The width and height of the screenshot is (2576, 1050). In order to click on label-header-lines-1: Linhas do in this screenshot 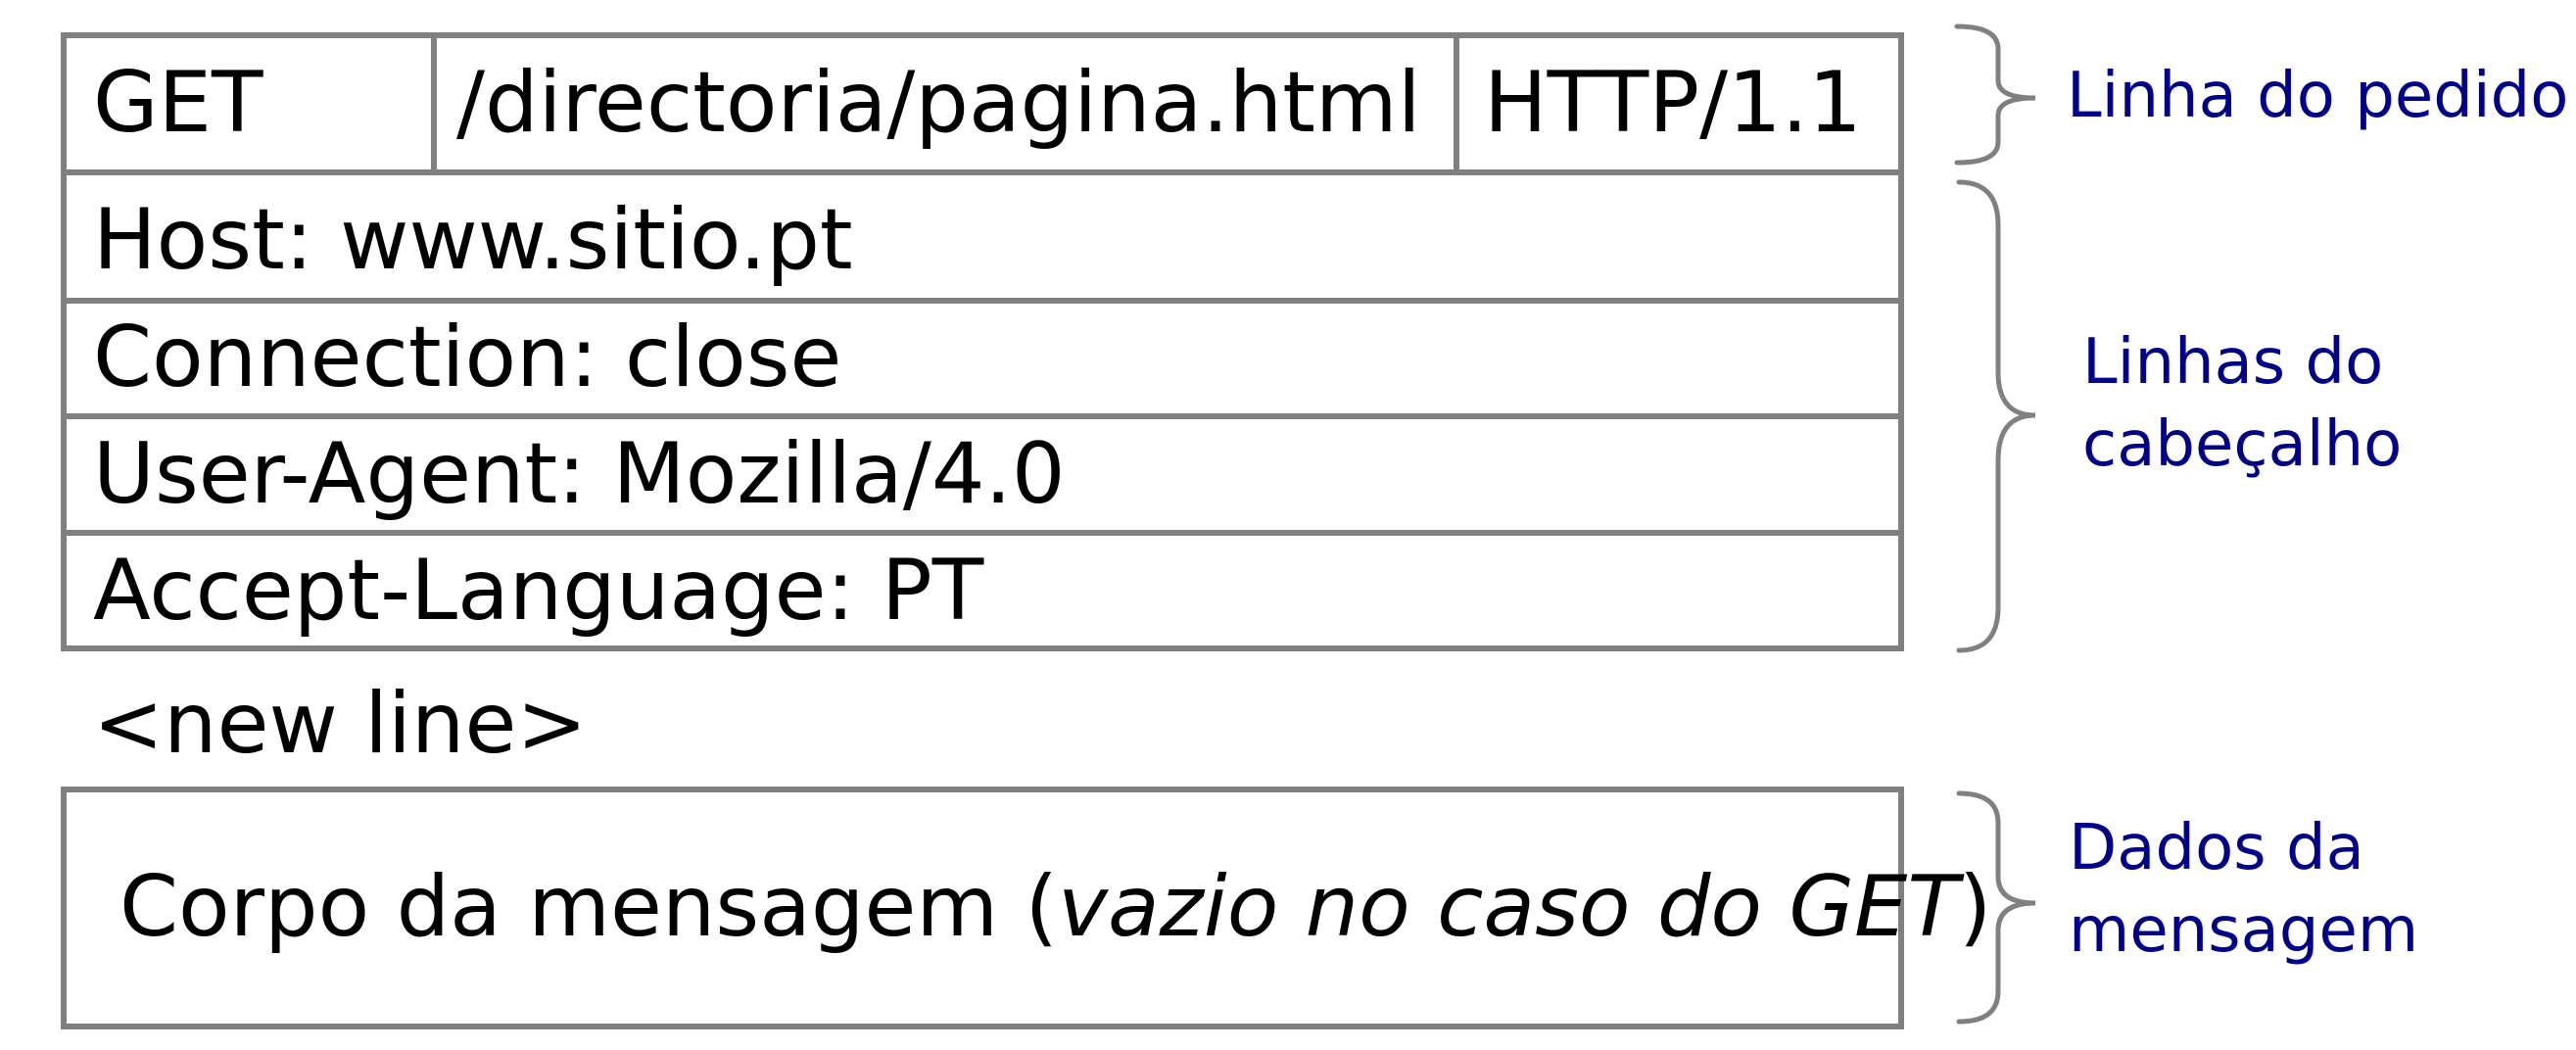, I will do `click(2233, 362)`.